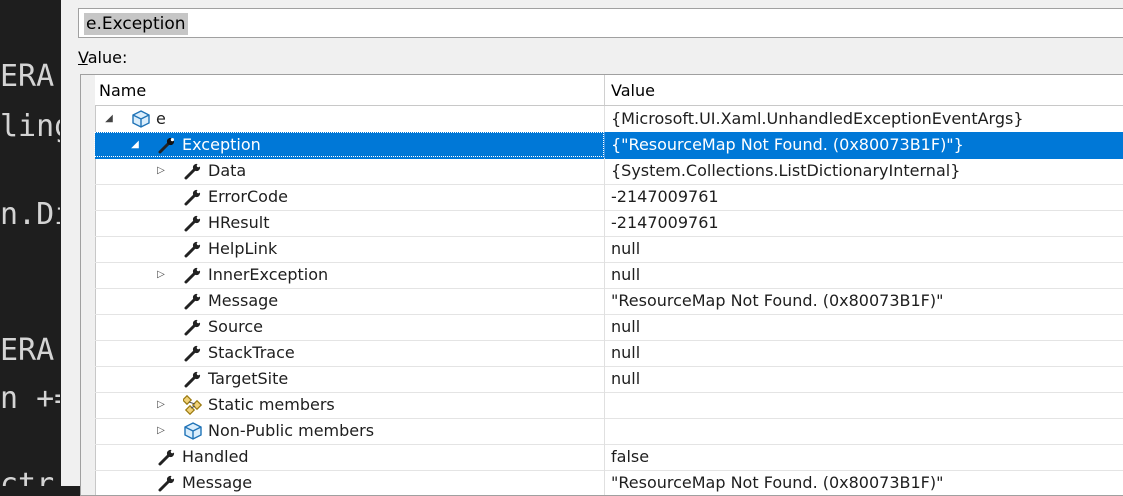  What do you see at coordinates (291, 430) in the screenshot?
I see `row-name: Non-Public members` at bounding box center [291, 430].